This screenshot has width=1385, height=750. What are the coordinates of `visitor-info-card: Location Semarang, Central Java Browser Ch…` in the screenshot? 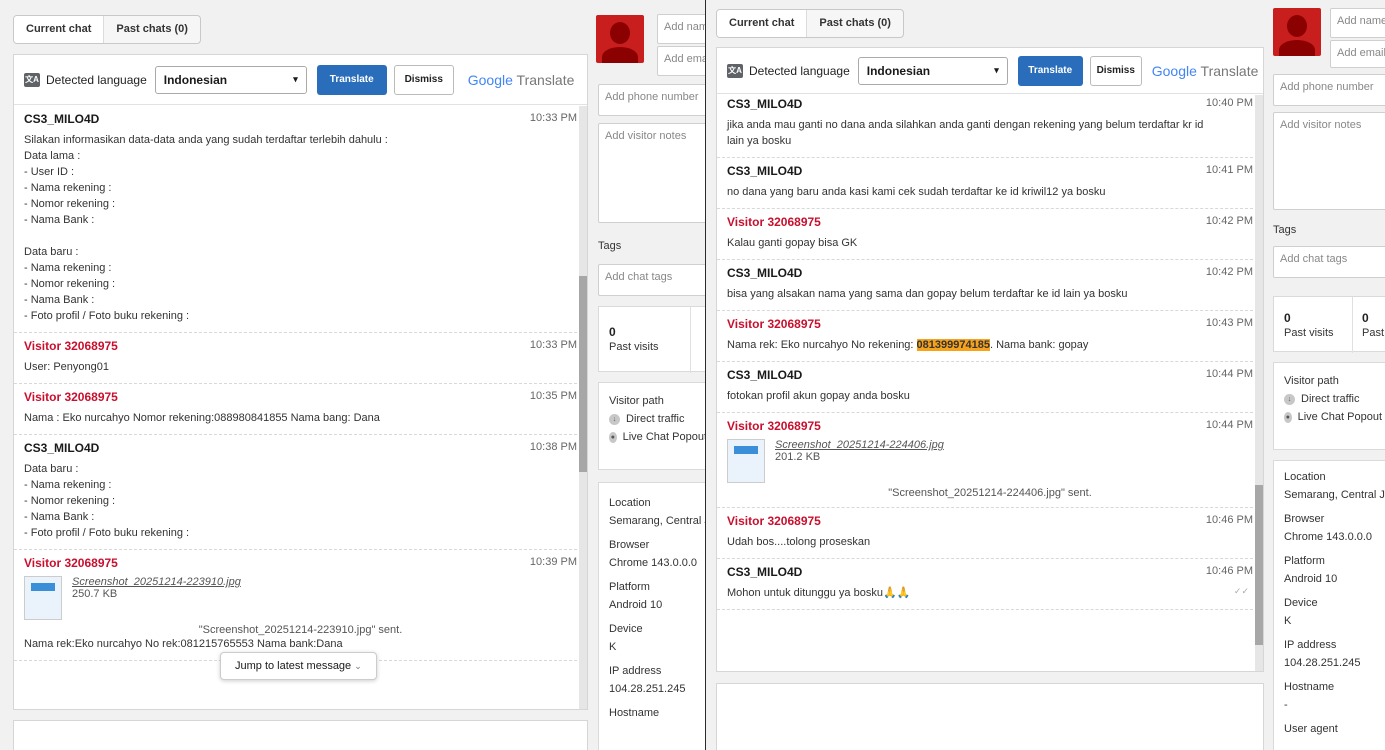 It's located at (651, 616).